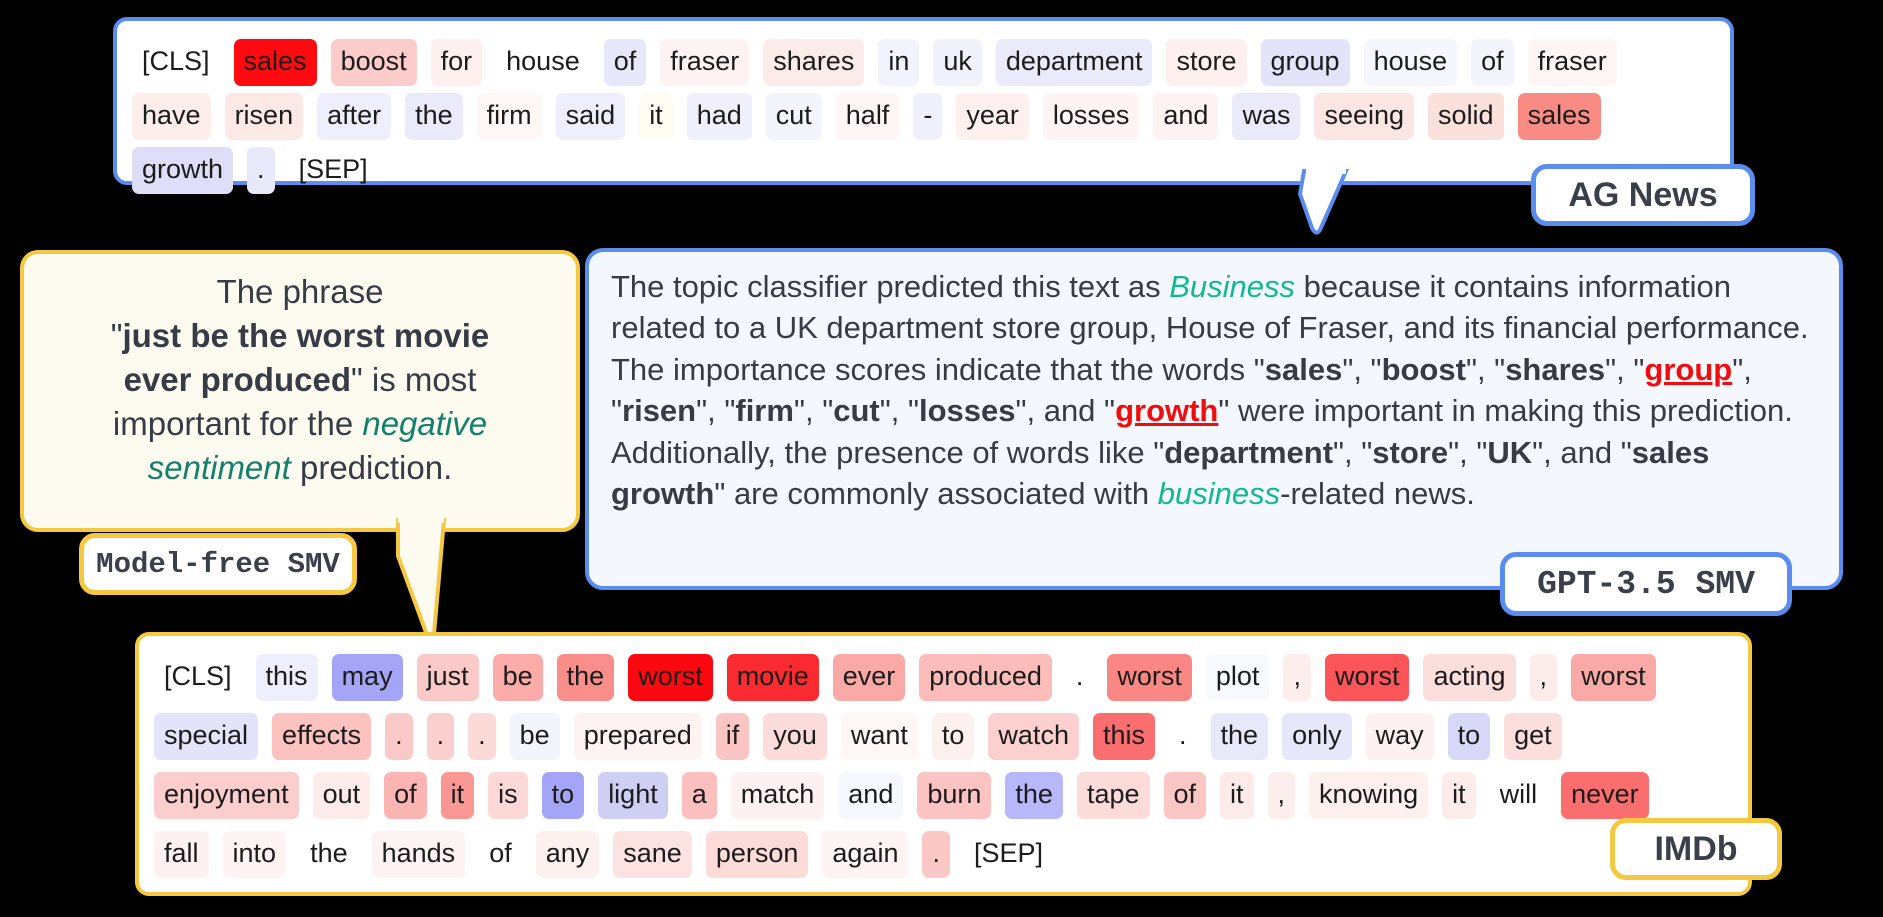  I want to click on token: will, so click(1518, 795).